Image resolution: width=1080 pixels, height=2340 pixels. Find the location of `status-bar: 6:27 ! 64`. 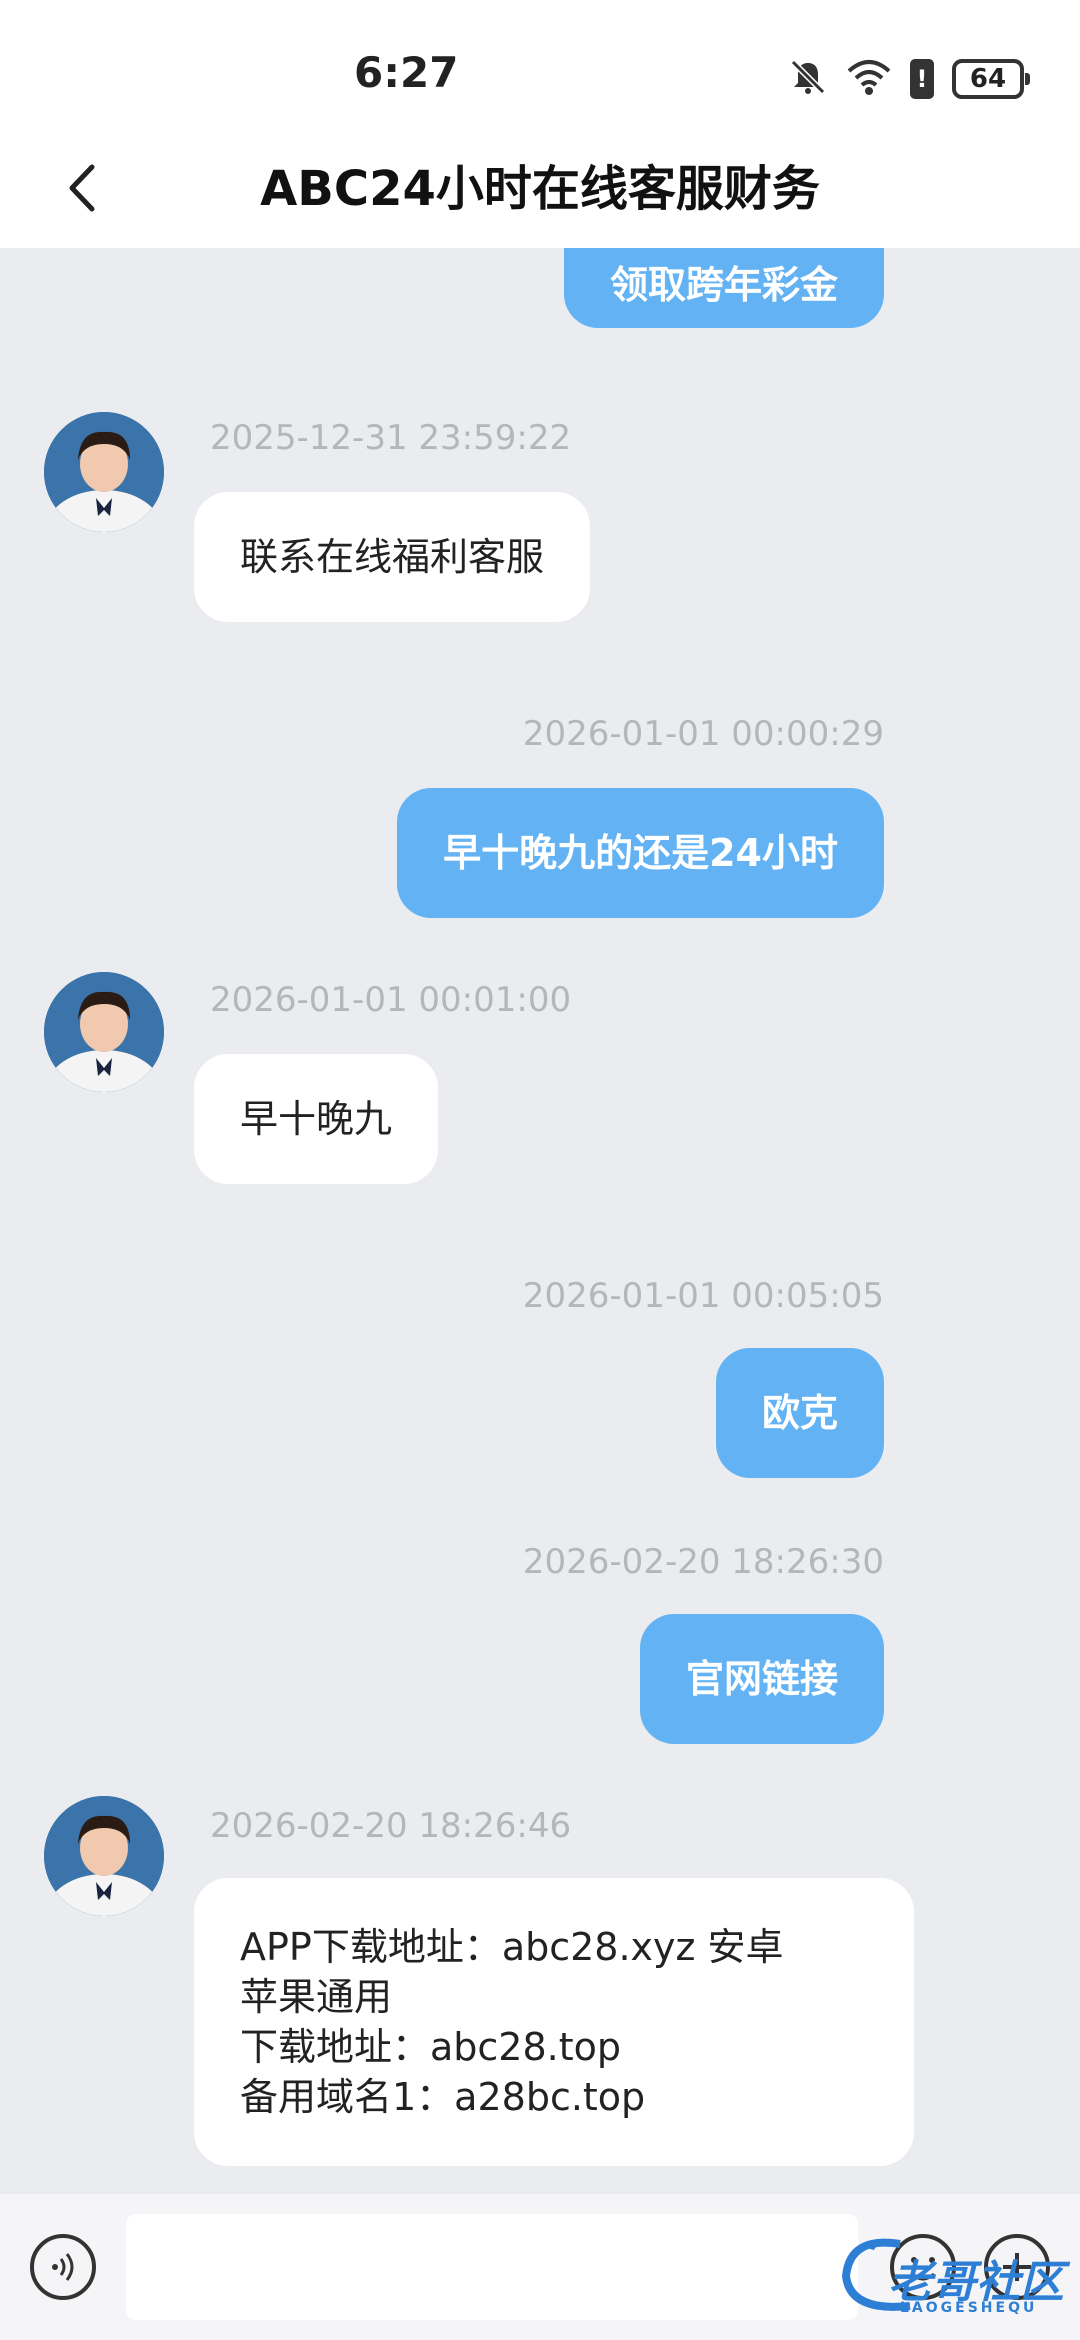

status-bar: 6:27 ! 64 is located at coordinates (540, 70).